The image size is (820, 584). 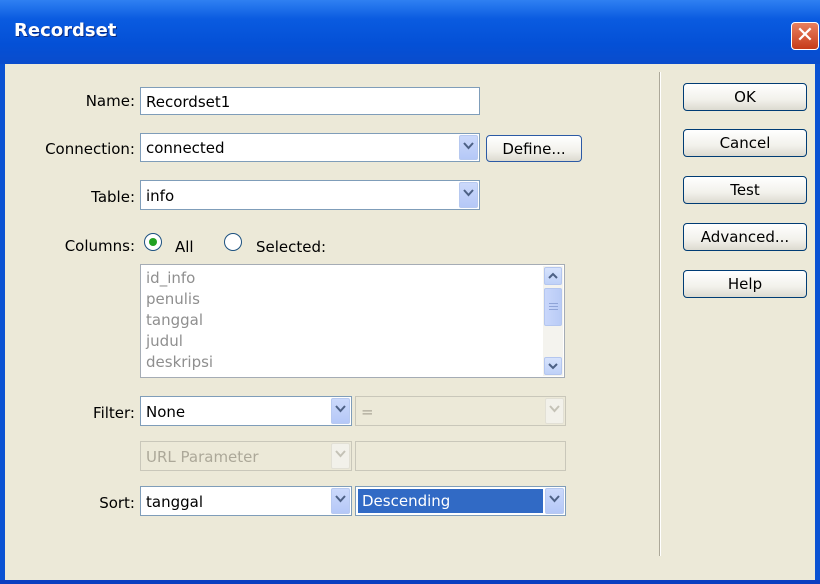 What do you see at coordinates (188, 102) in the screenshot?
I see `name-value: Recordset1` at bounding box center [188, 102].